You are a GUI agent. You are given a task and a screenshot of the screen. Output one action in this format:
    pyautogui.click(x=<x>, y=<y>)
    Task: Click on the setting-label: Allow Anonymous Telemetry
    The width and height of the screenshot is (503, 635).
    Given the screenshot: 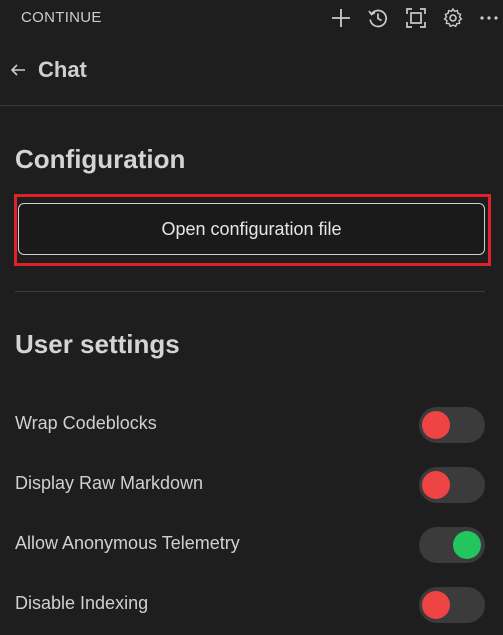 What is the action you would take?
    pyautogui.click(x=127, y=543)
    